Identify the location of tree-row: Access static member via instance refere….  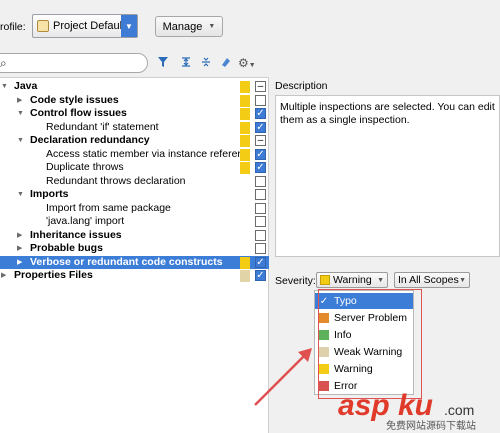
(134, 155).